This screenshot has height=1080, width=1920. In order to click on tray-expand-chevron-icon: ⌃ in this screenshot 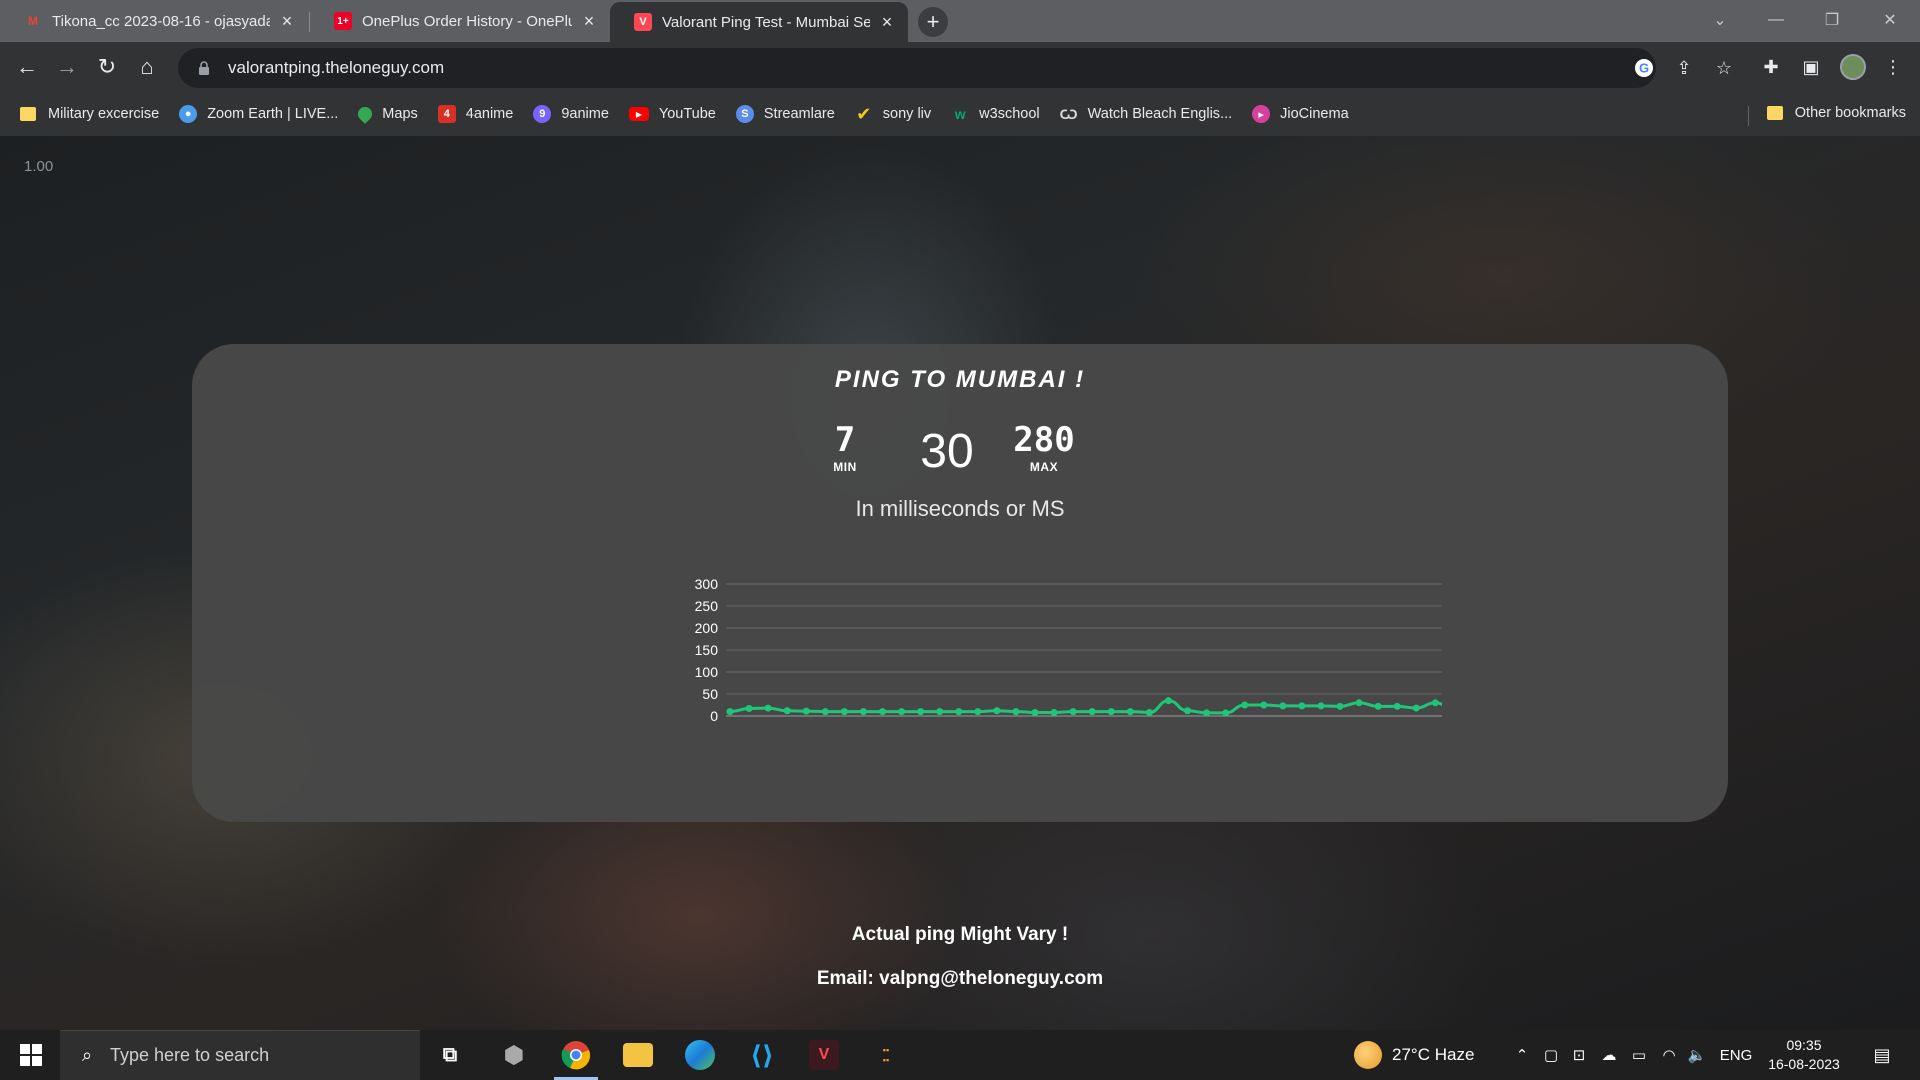, I will do `click(1522, 1055)`.